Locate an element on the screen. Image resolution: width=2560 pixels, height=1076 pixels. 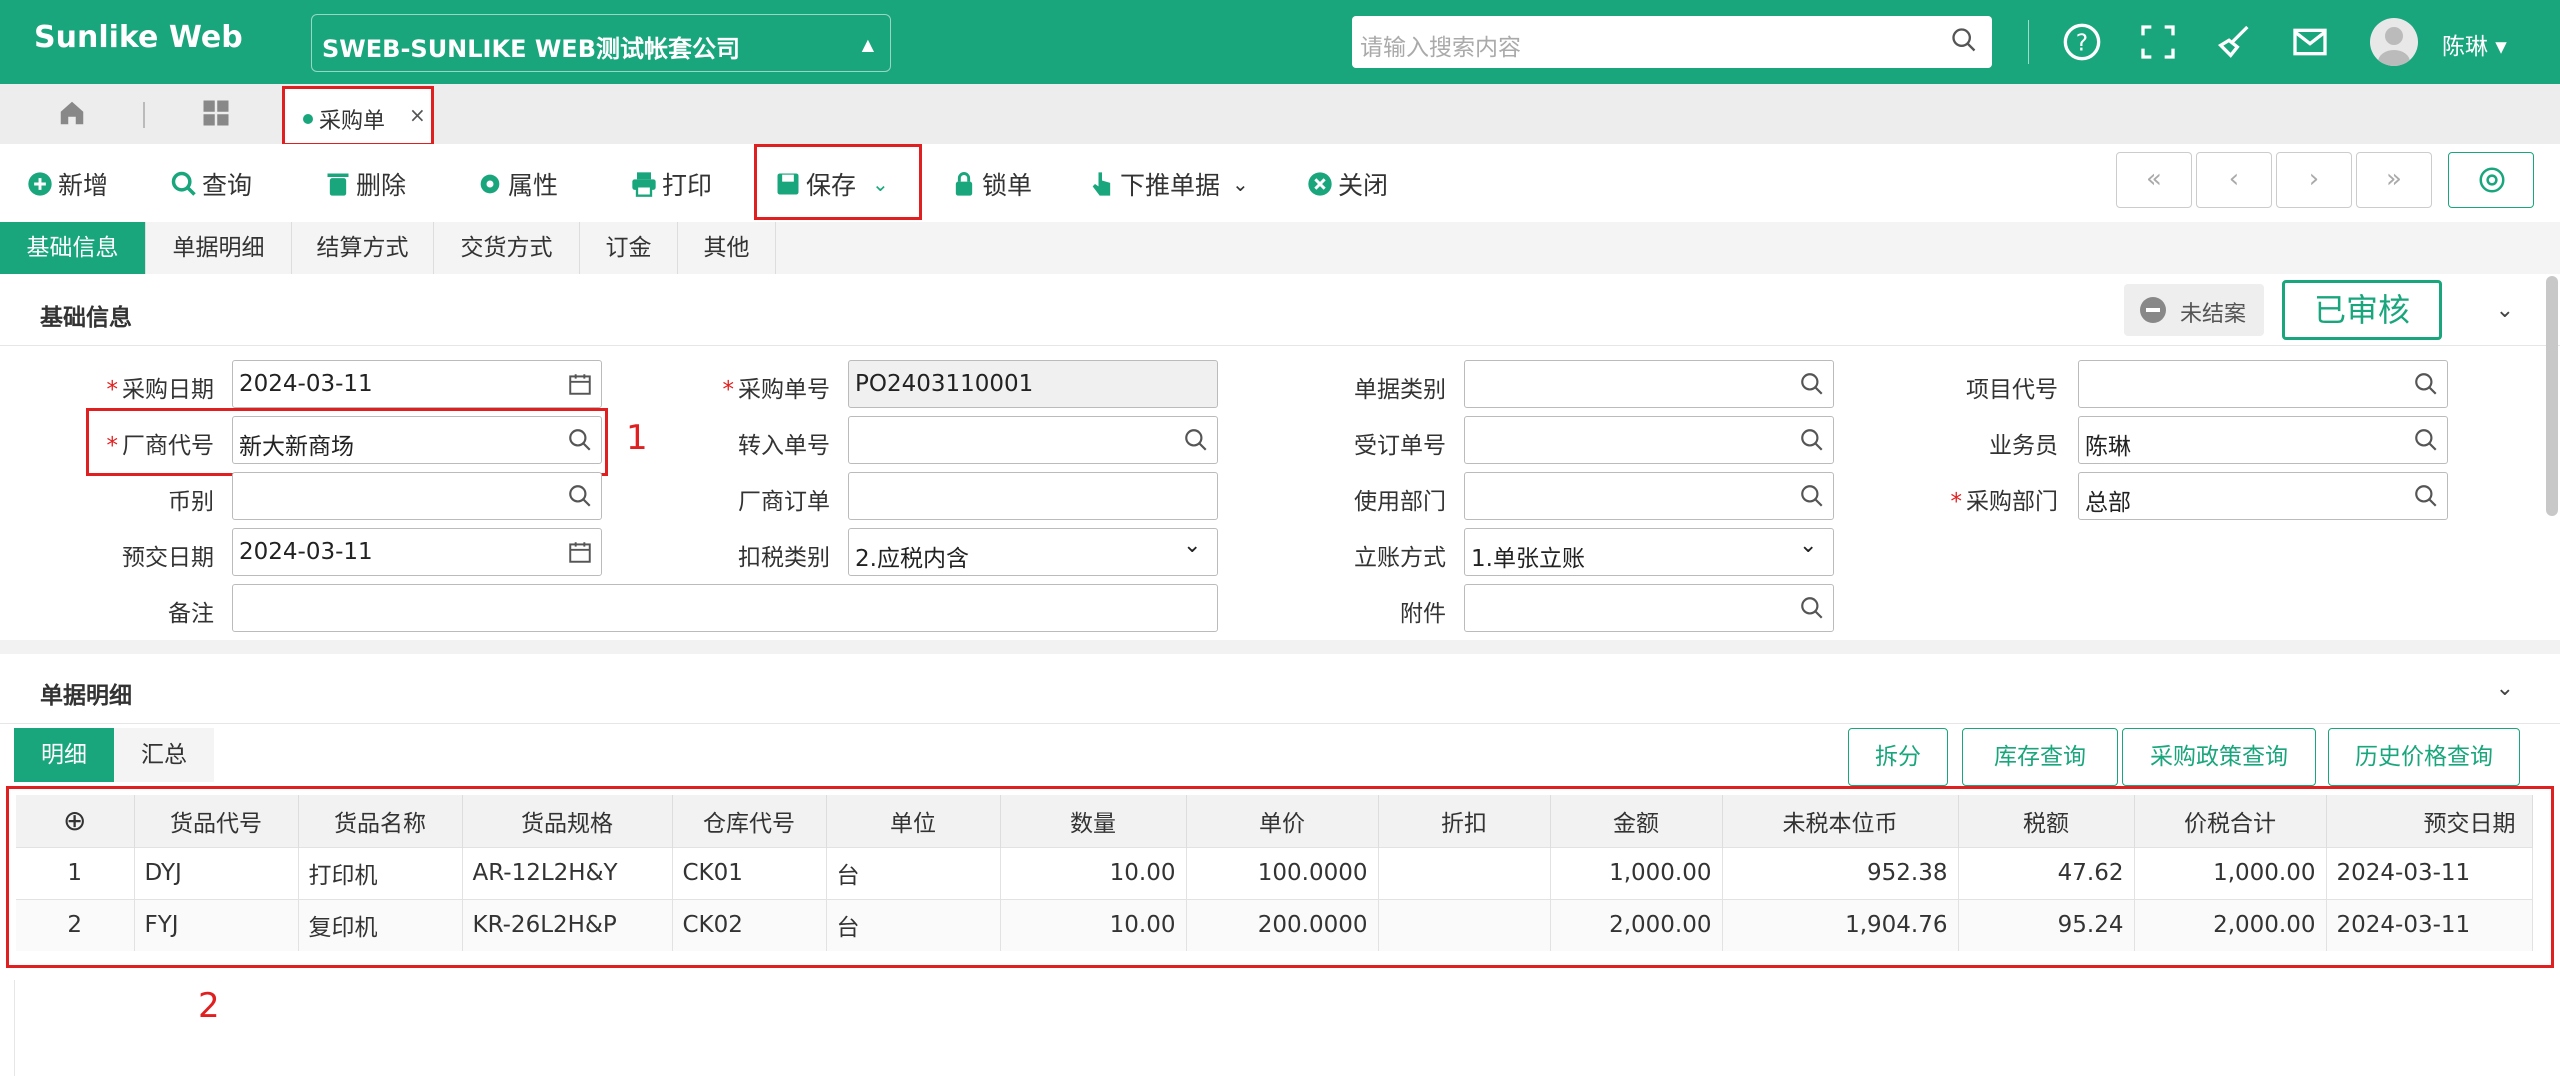
tab-basic-info: 基础信息 is located at coordinates (73, 248).